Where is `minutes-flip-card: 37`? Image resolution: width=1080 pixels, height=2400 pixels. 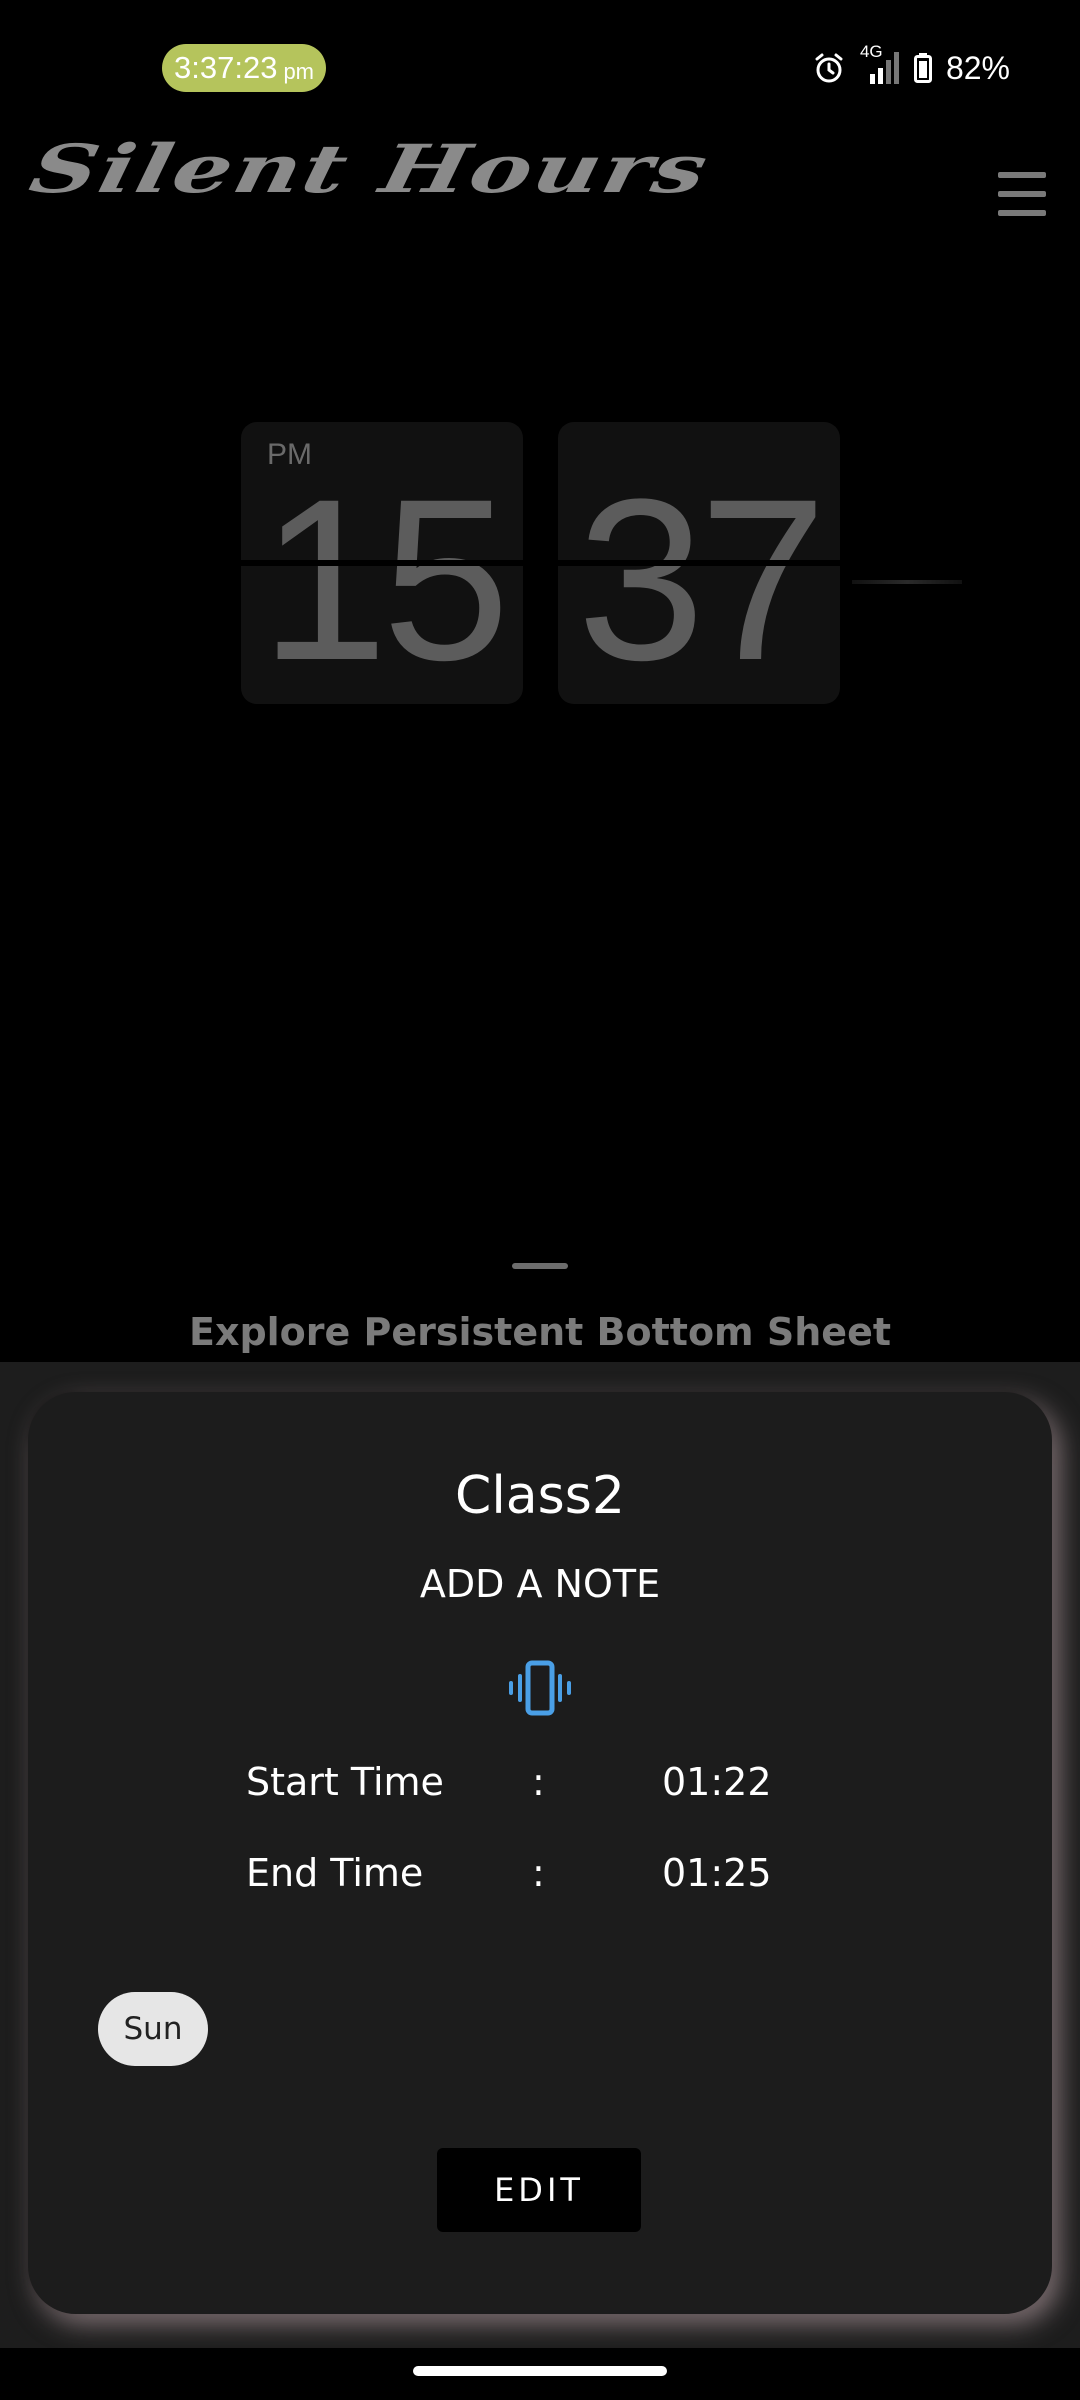 minutes-flip-card: 37 is located at coordinates (699, 563).